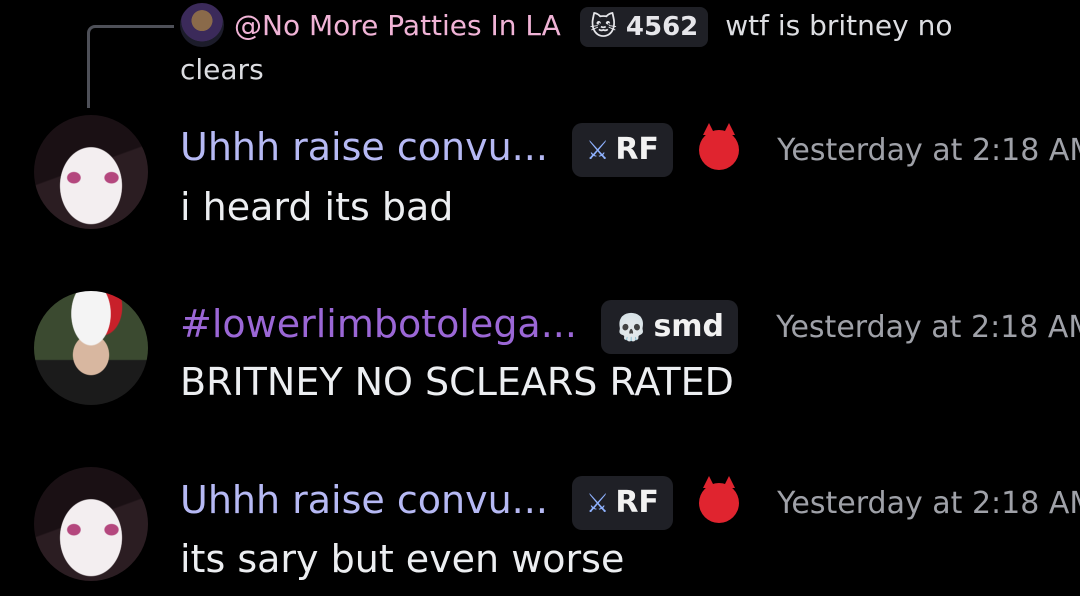 The height and width of the screenshot is (596, 1080). What do you see at coordinates (130, 66) in the screenshot?
I see `reply-connector` at bounding box center [130, 66].